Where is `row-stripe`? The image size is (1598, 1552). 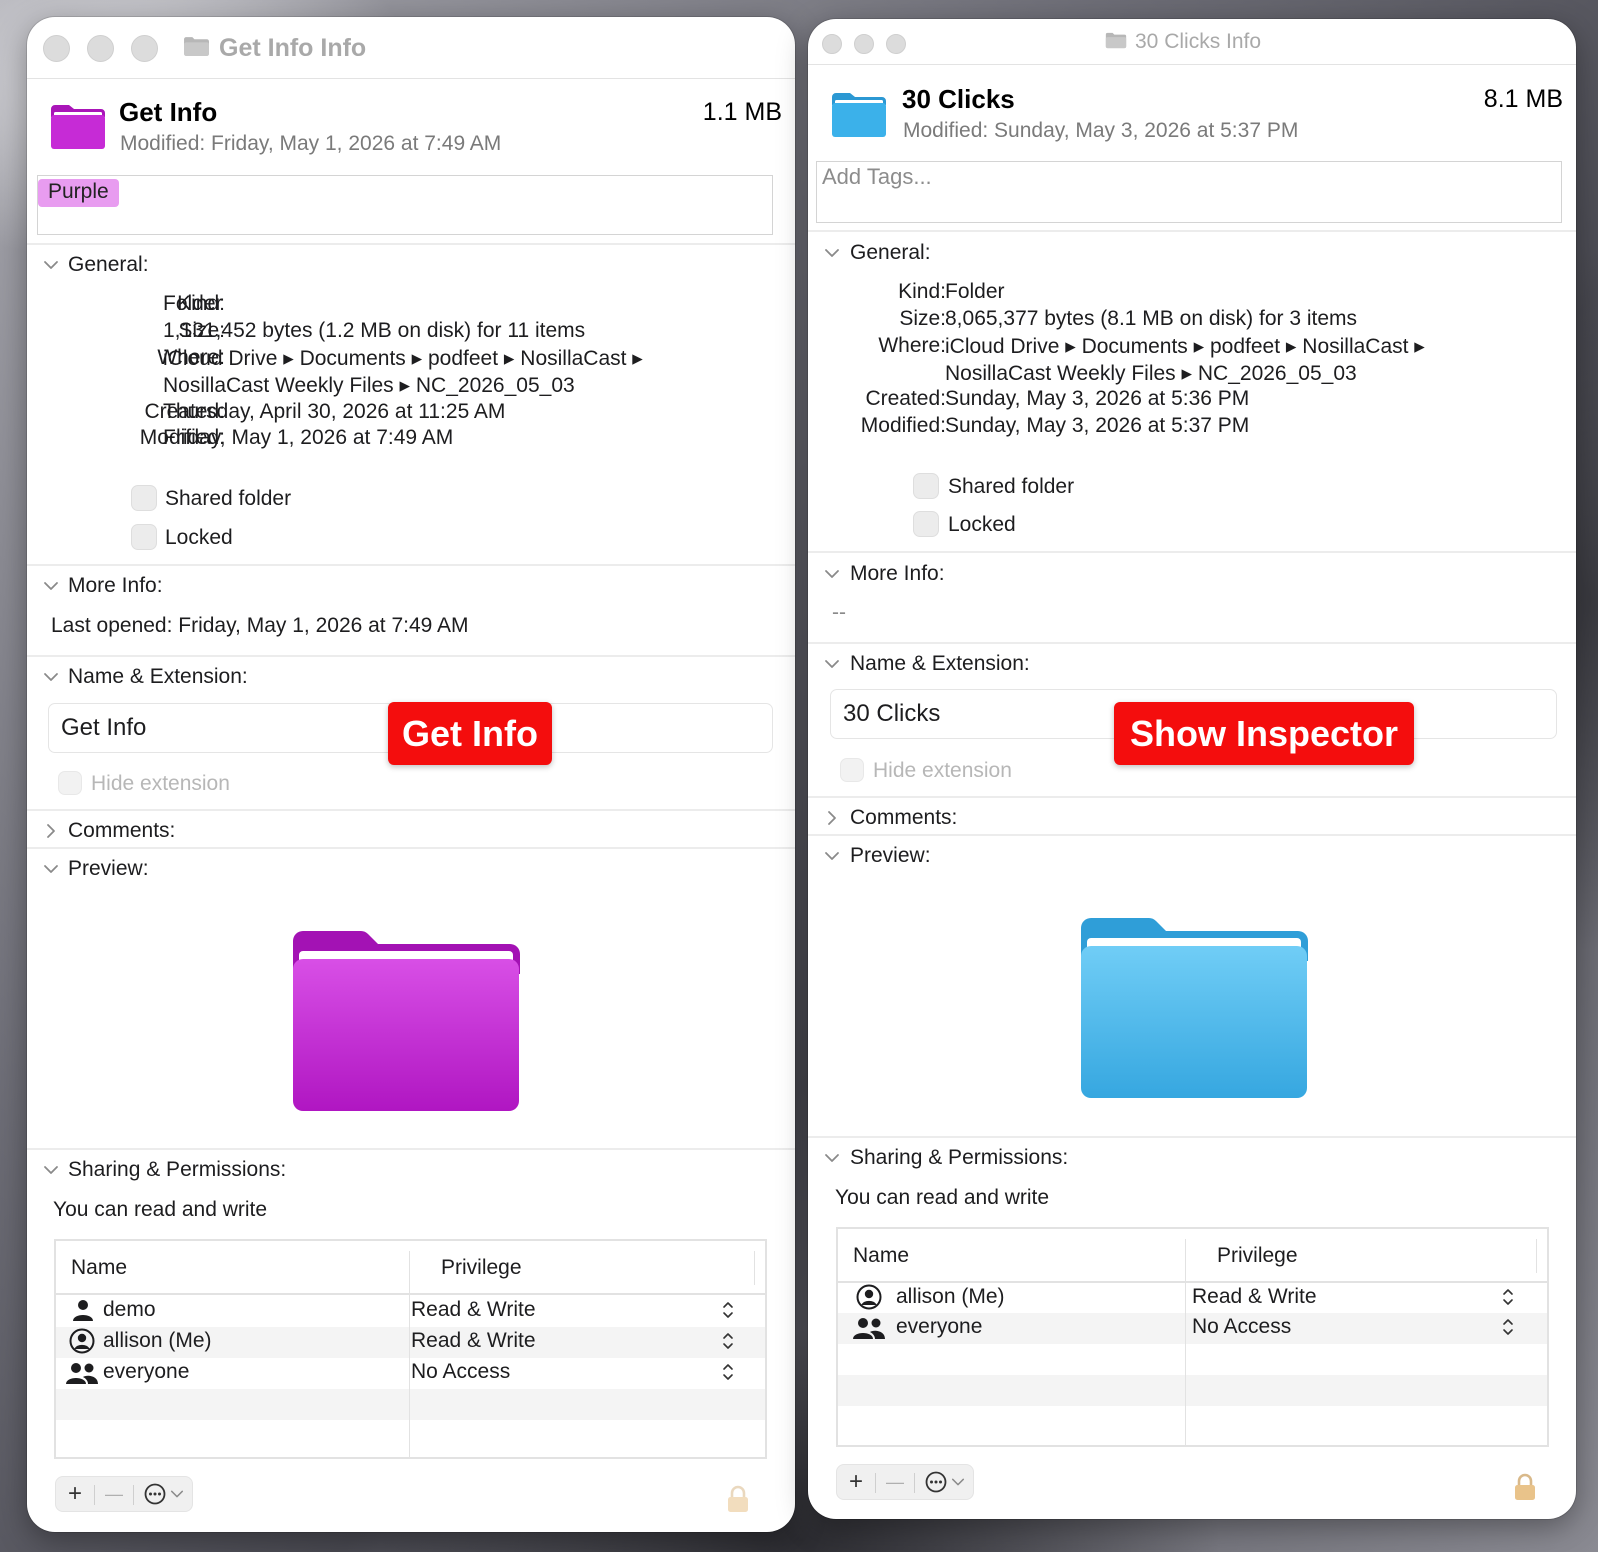 row-stripe is located at coordinates (410, 1404).